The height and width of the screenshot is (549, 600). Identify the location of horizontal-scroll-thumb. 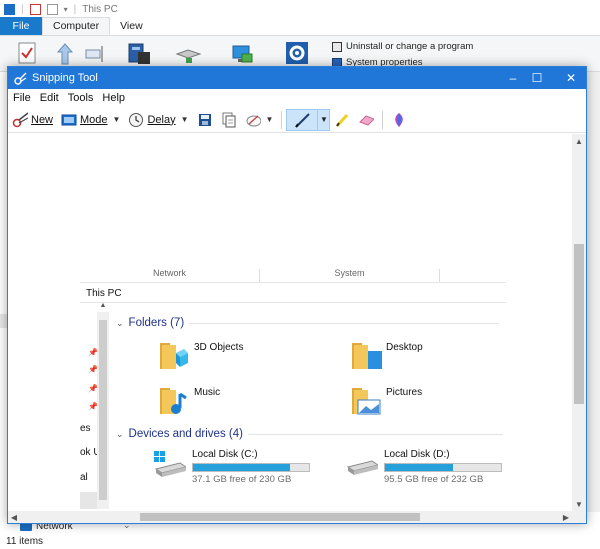
(280, 517).